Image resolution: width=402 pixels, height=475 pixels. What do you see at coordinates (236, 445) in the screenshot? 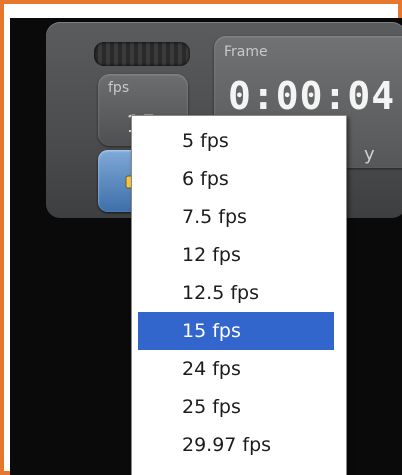
I see `fps-option-29-97: 29.97 fps` at bounding box center [236, 445].